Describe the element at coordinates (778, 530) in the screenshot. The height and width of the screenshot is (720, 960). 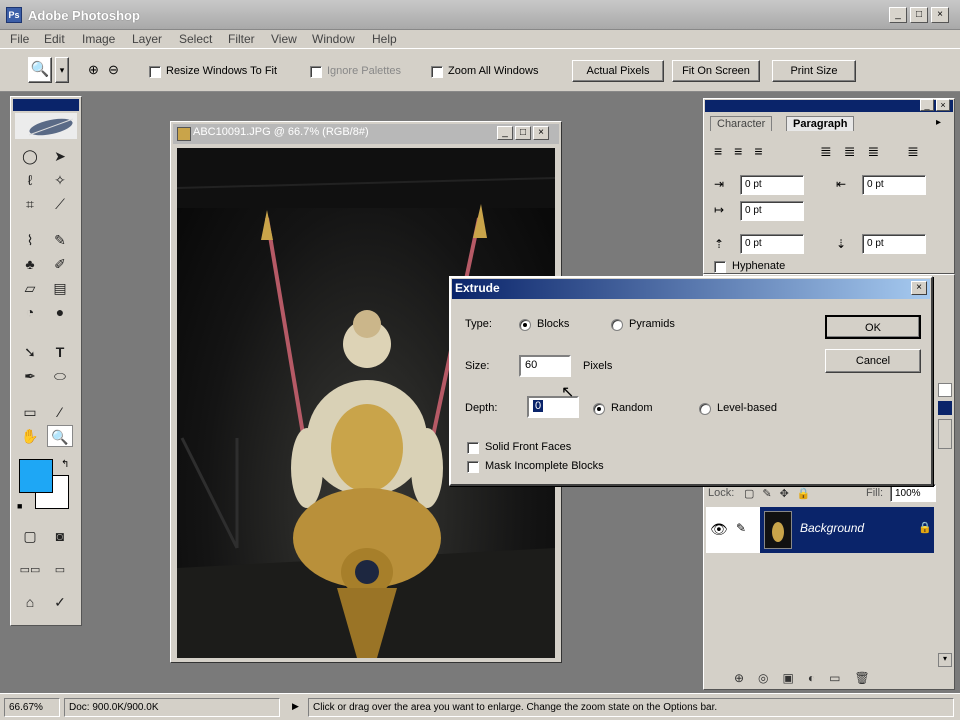
I see `layer-thumbnail` at that location.